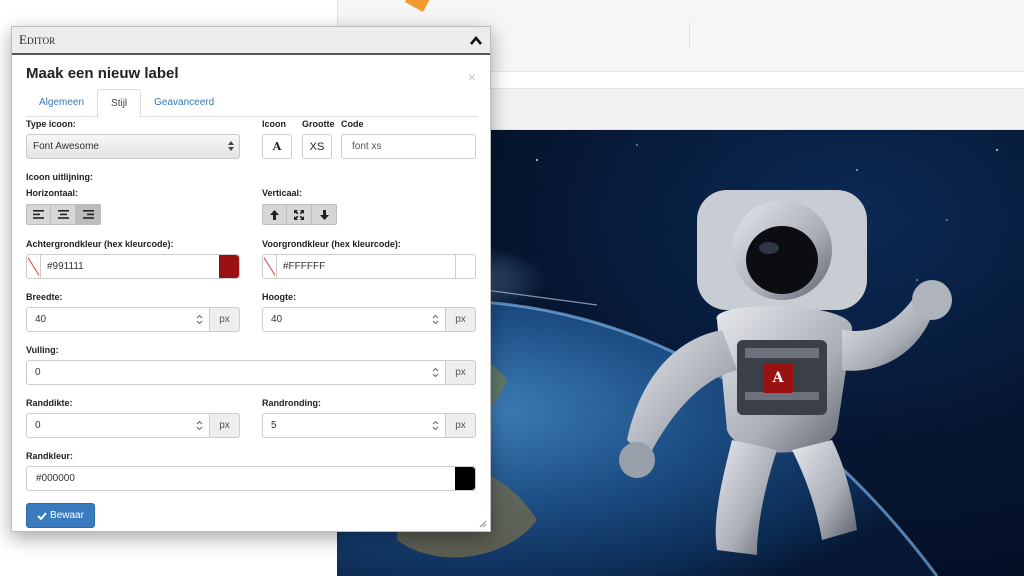 This screenshot has height=576, width=1024. Describe the element at coordinates (102, 73) in the screenshot. I see `dialog-title: Maak een nieuw label` at that location.